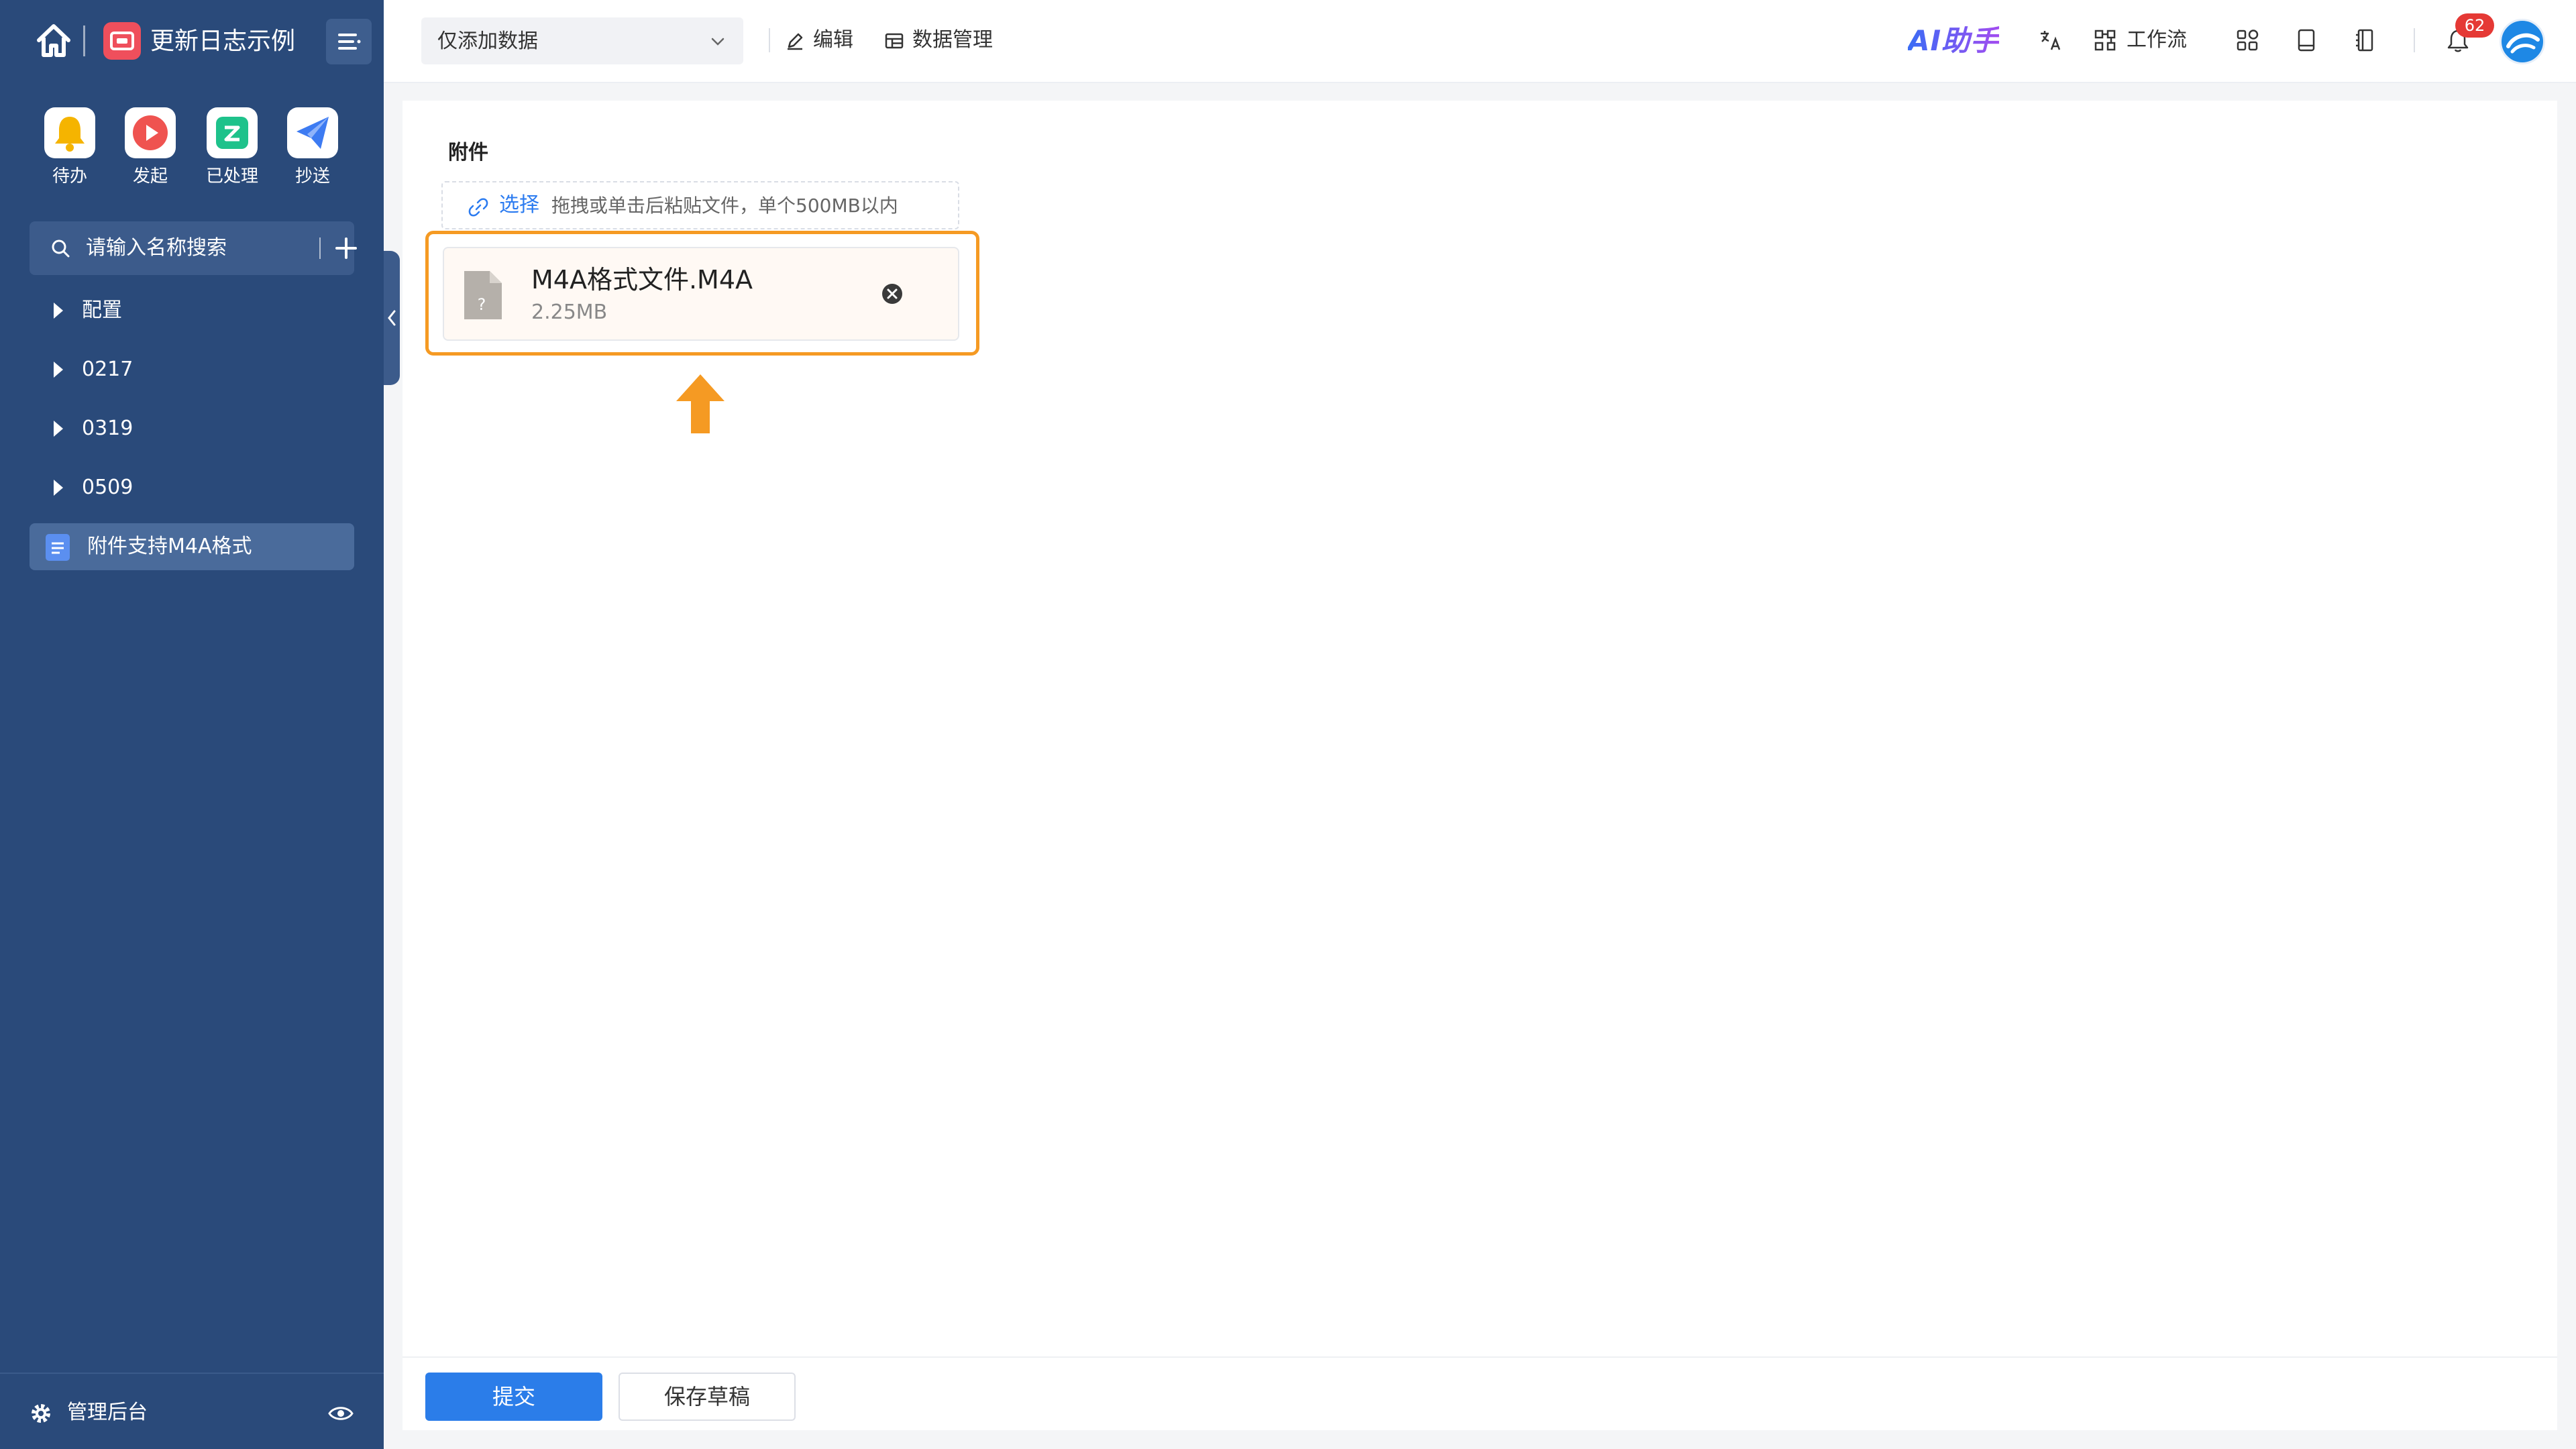 This screenshot has width=2576, height=1449. I want to click on sidebar-header: 更新日志示例, so click(192, 41).